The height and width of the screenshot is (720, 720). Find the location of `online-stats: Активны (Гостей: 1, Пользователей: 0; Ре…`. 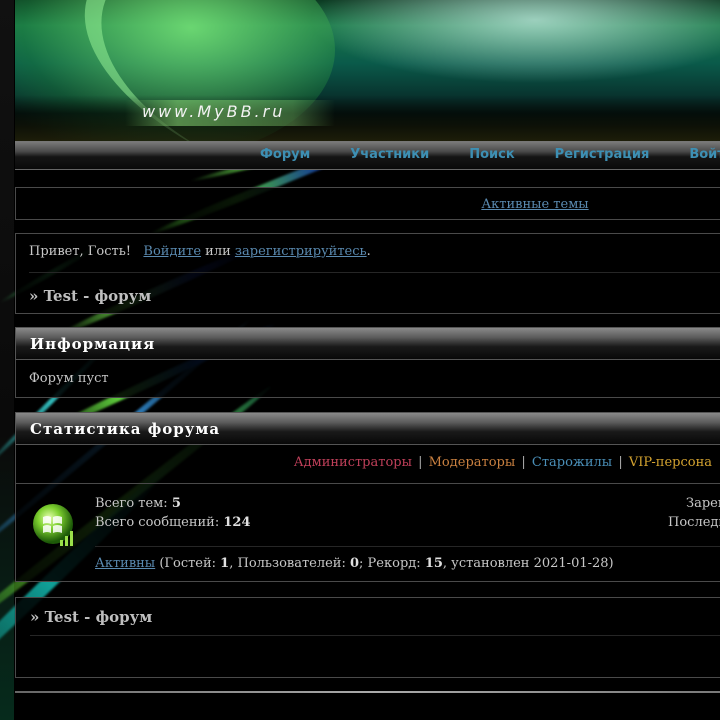

online-stats: Активны (Гостей: 1, Пользователей: 0; Ре… is located at coordinates (354, 563).